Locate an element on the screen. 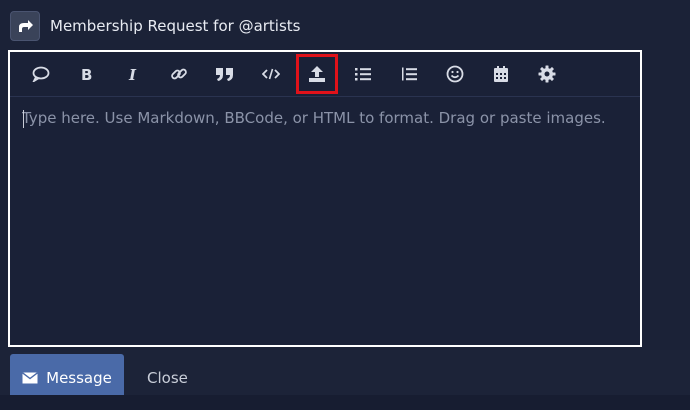  tool-emoji is located at coordinates (455, 74).